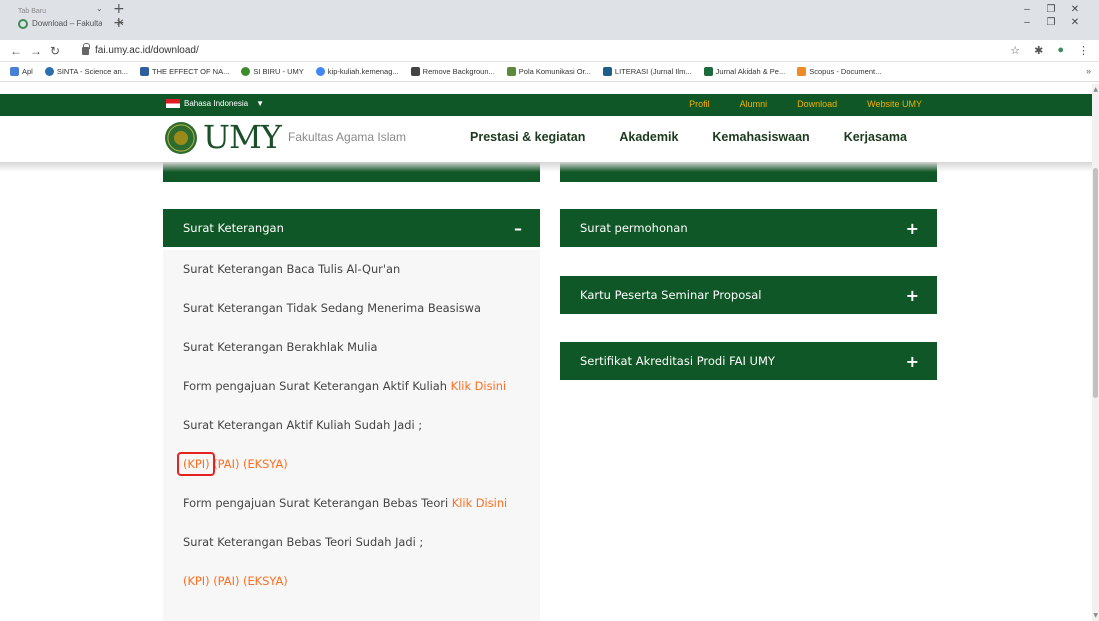  Describe the element at coordinates (265, 581) in the screenshot. I see `link-bebas-eksya: (EKSYA)` at that location.